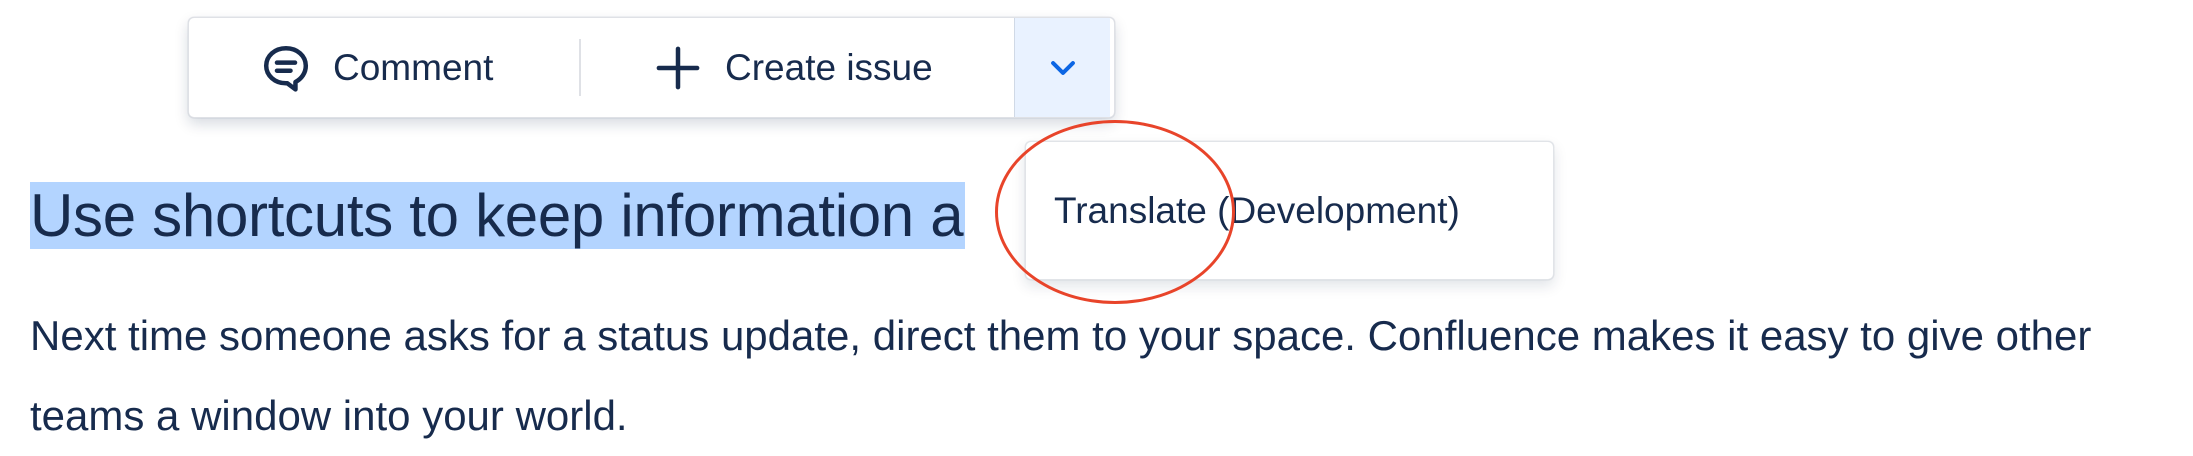  I want to click on more-actions-dropdown: Translate (Development), so click(1289, 210).